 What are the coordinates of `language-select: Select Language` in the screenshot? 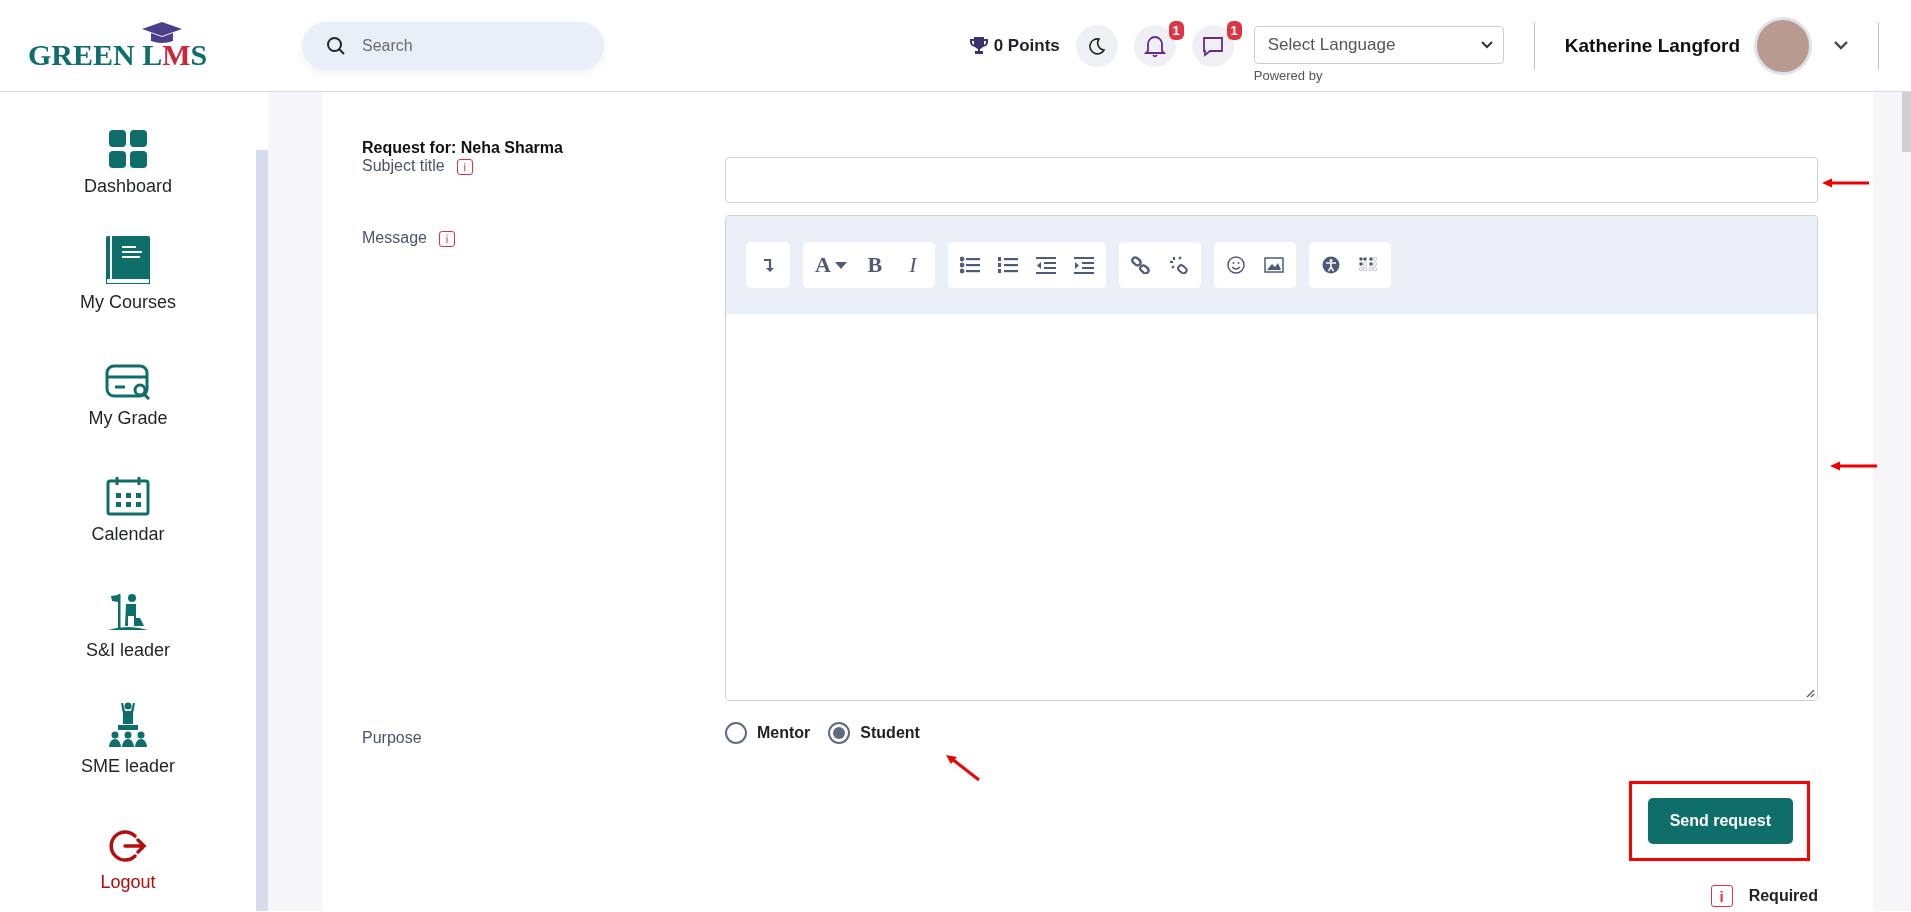 It's located at (1378, 45).